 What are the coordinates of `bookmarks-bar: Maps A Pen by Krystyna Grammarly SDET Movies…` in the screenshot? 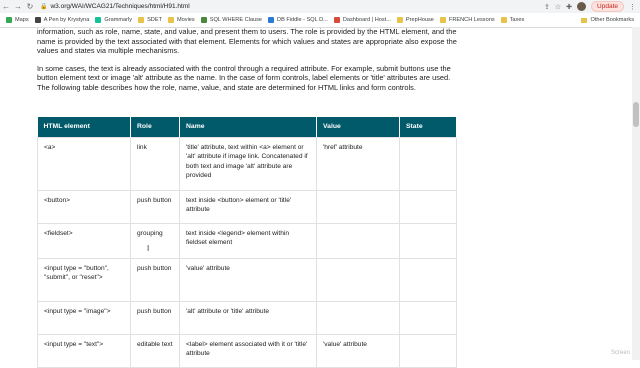 It's located at (320, 20).